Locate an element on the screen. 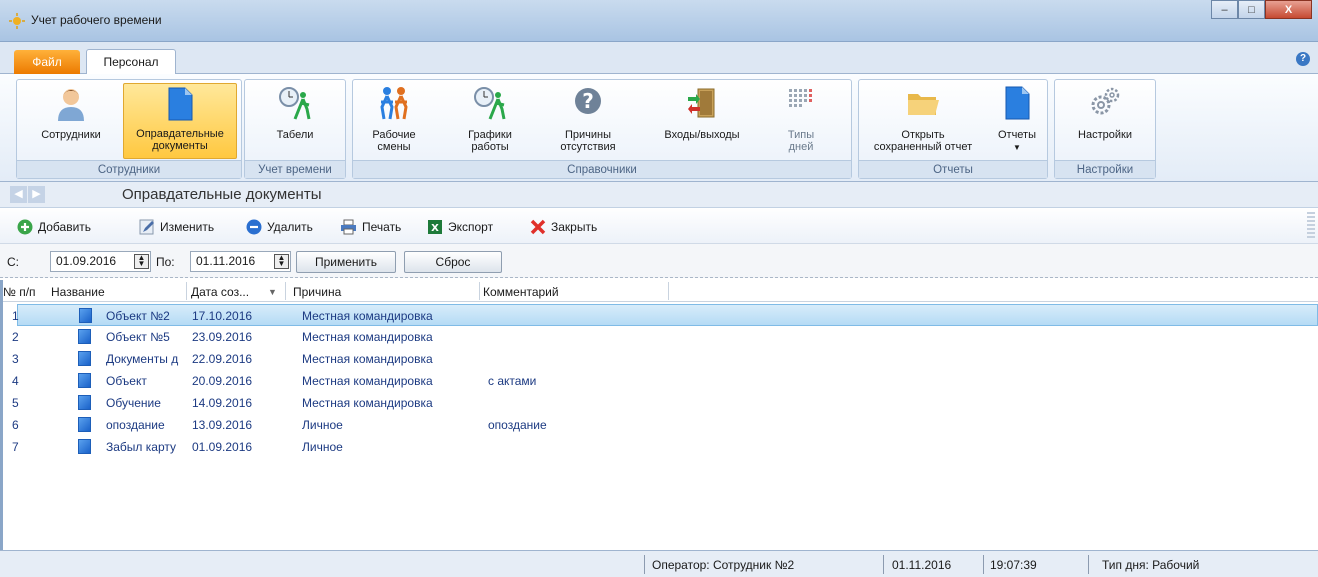 The image size is (1318, 577). from-date-input: 01.09.2016 ▲ ▼ is located at coordinates (100, 261).